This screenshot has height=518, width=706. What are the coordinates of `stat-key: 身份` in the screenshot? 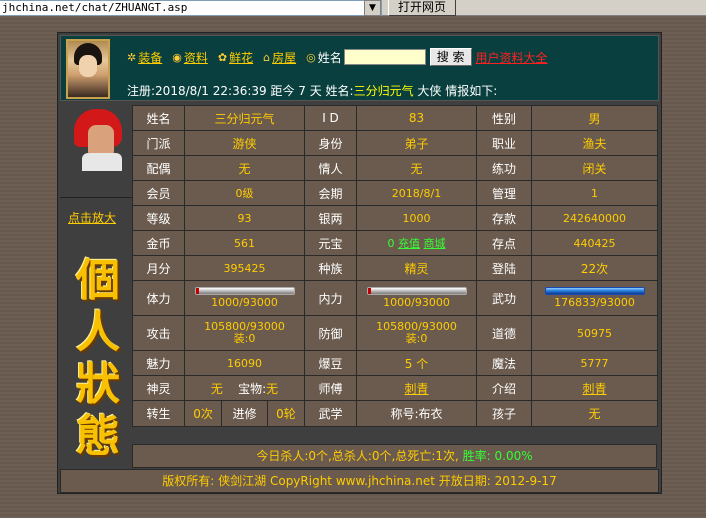 It's located at (330, 143).